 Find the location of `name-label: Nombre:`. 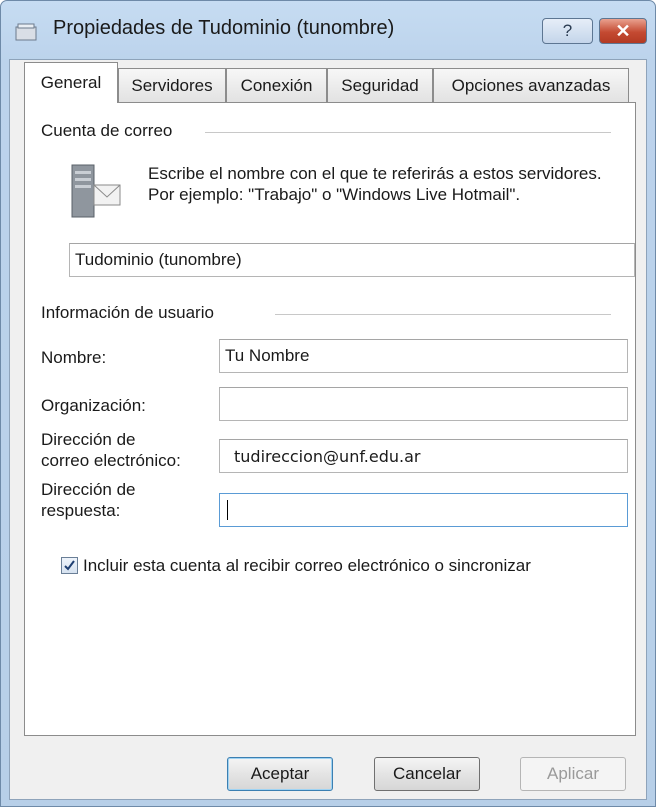

name-label: Nombre: is located at coordinates (74, 357).